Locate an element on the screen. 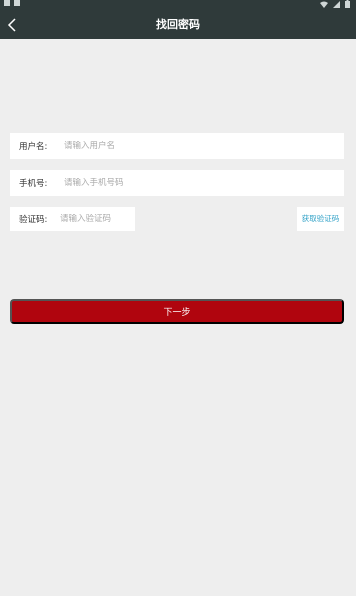 The height and width of the screenshot is (596, 356). username-input is located at coordinates (164, 146).